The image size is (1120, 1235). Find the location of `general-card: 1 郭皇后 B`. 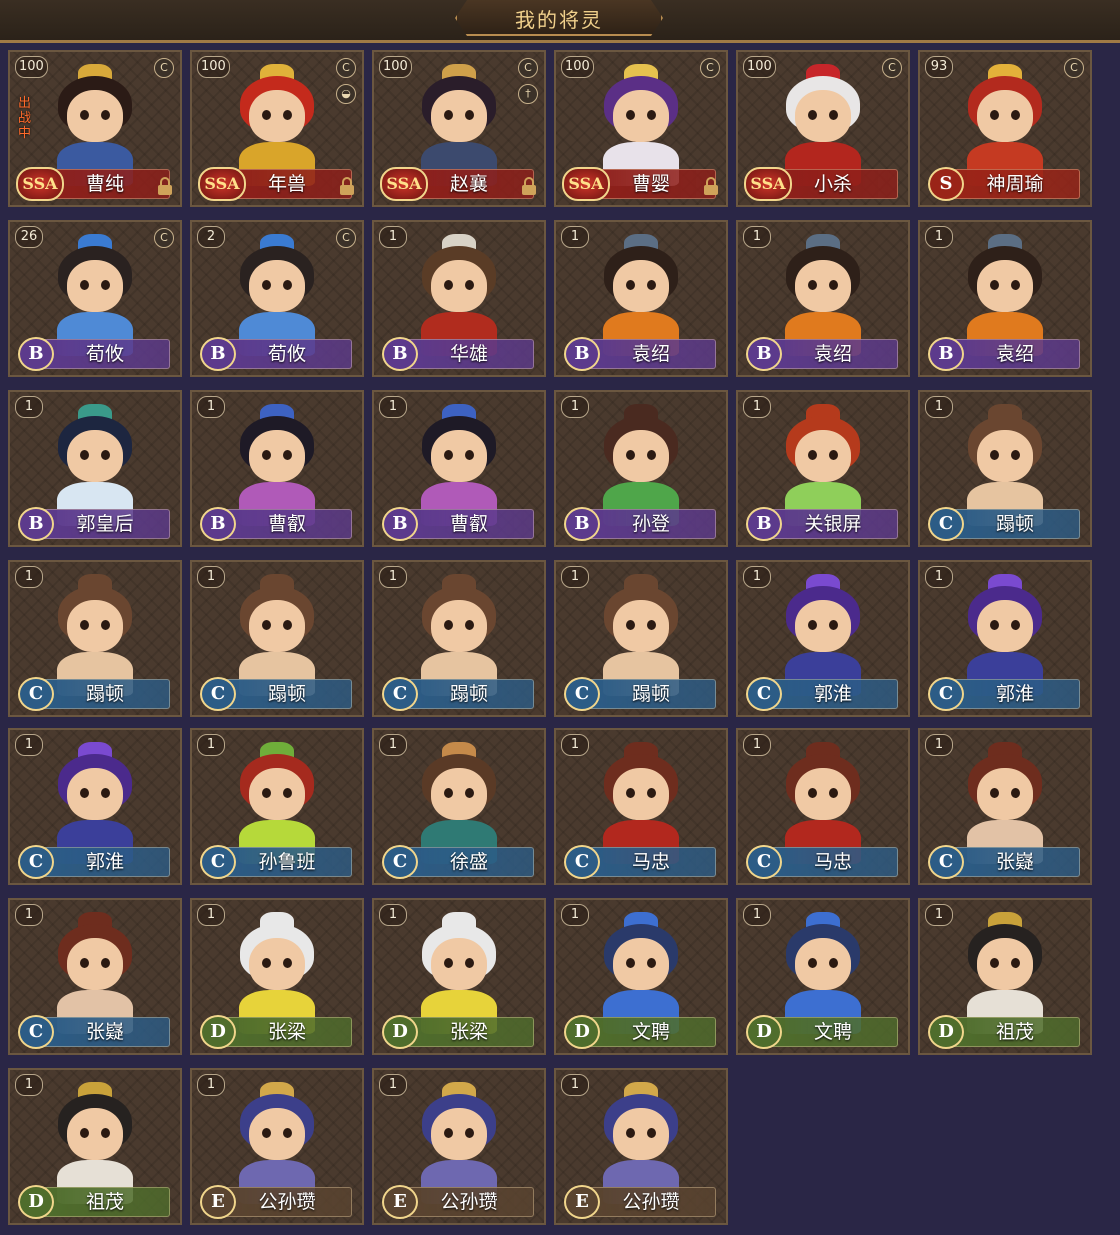

general-card: 1 郭皇后 B is located at coordinates (95, 468).